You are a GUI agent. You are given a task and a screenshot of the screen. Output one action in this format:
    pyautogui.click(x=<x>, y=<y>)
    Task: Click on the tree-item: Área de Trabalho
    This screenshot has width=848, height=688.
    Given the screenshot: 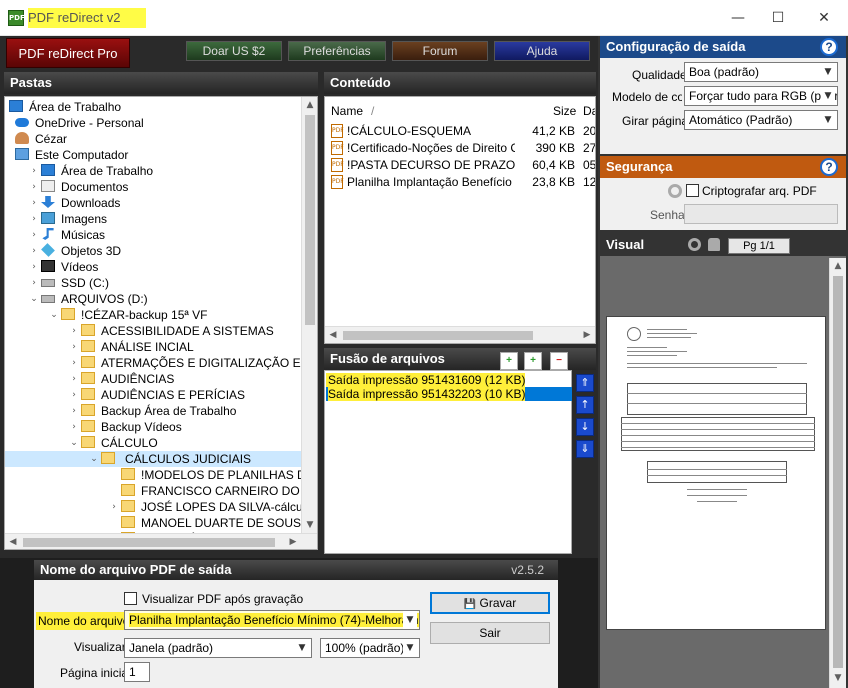 What is the action you would take?
    pyautogui.click(x=153, y=107)
    